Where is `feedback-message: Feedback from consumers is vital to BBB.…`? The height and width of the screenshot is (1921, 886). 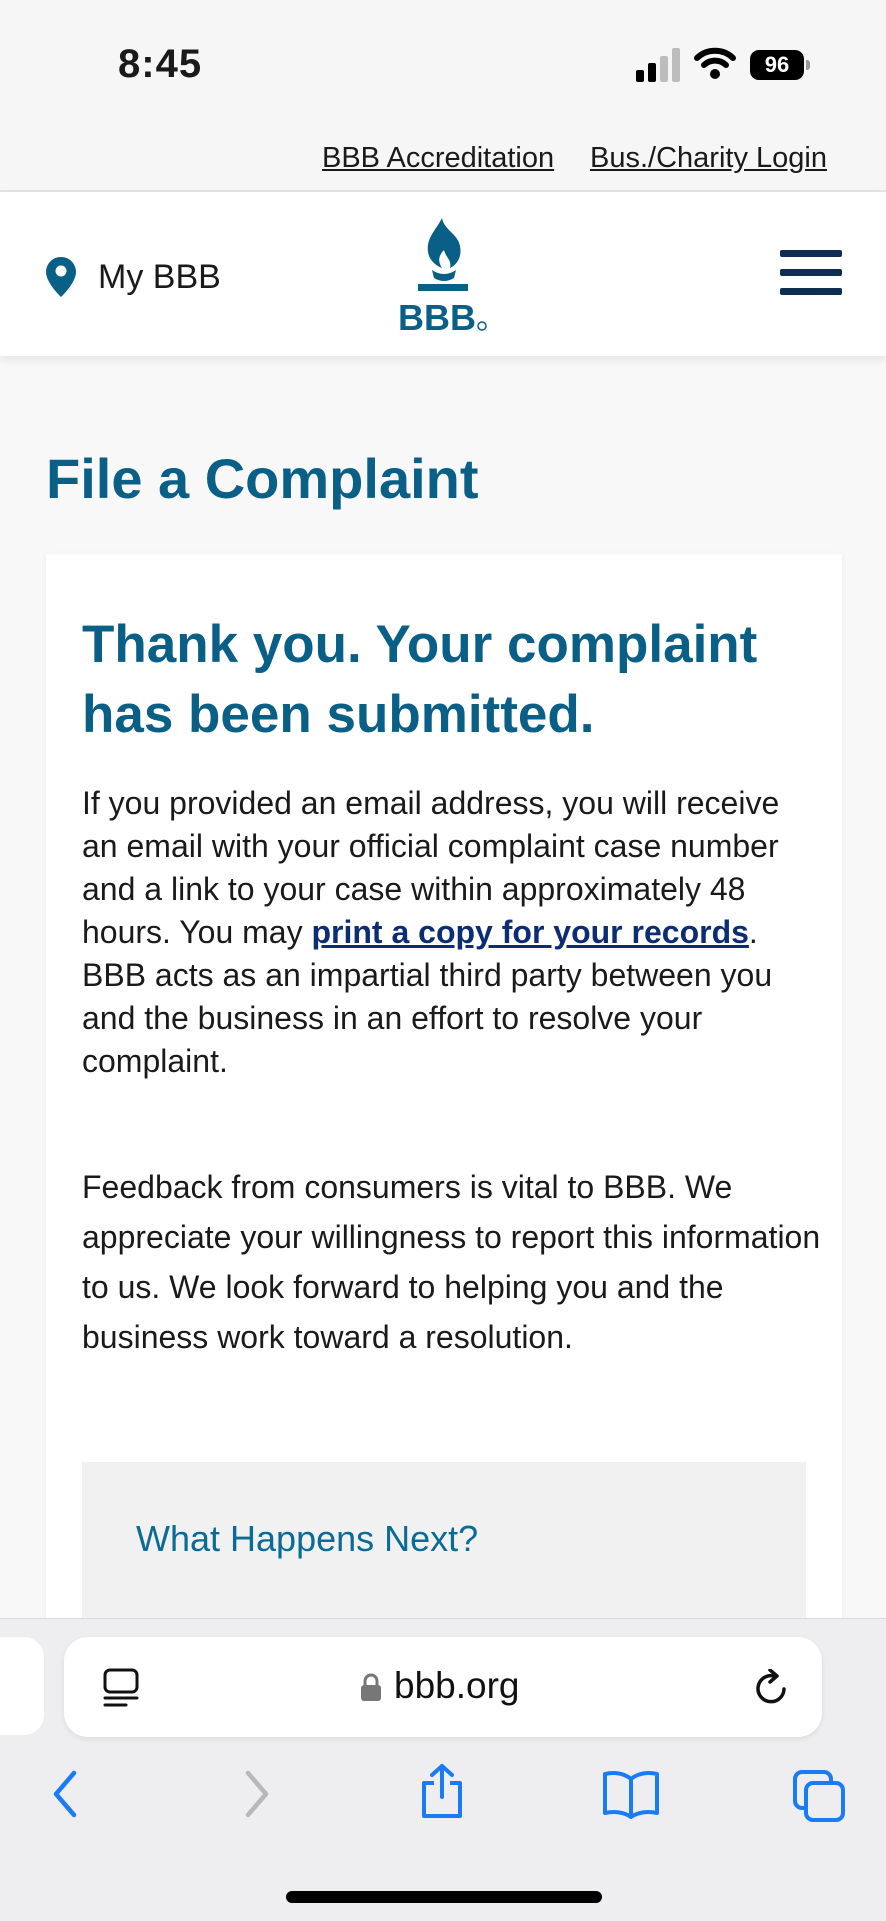
feedback-message: Feedback from consumers is vital to BBB.… is located at coordinates (451, 1262).